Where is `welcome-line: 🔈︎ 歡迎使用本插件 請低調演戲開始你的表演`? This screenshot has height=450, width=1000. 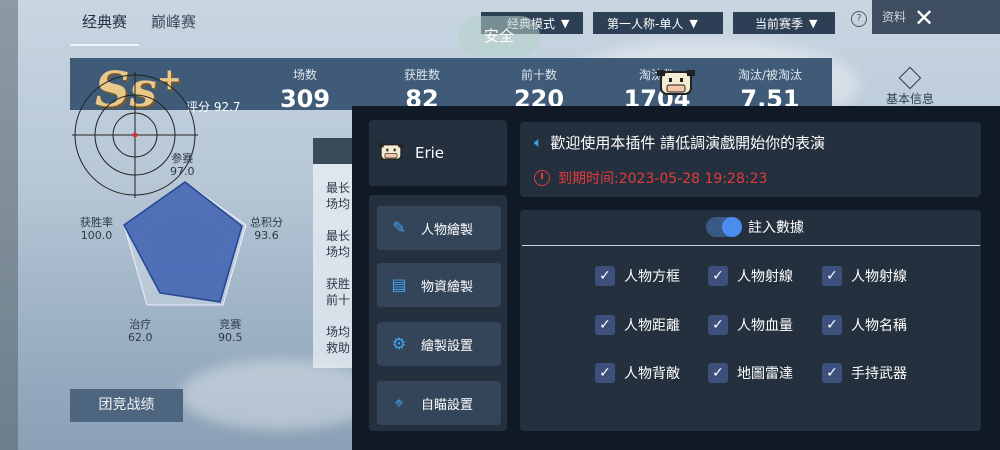
welcome-line: 🔈︎ 歡迎使用本插件 請低調演戲開始你的表演 is located at coordinates (679, 142).